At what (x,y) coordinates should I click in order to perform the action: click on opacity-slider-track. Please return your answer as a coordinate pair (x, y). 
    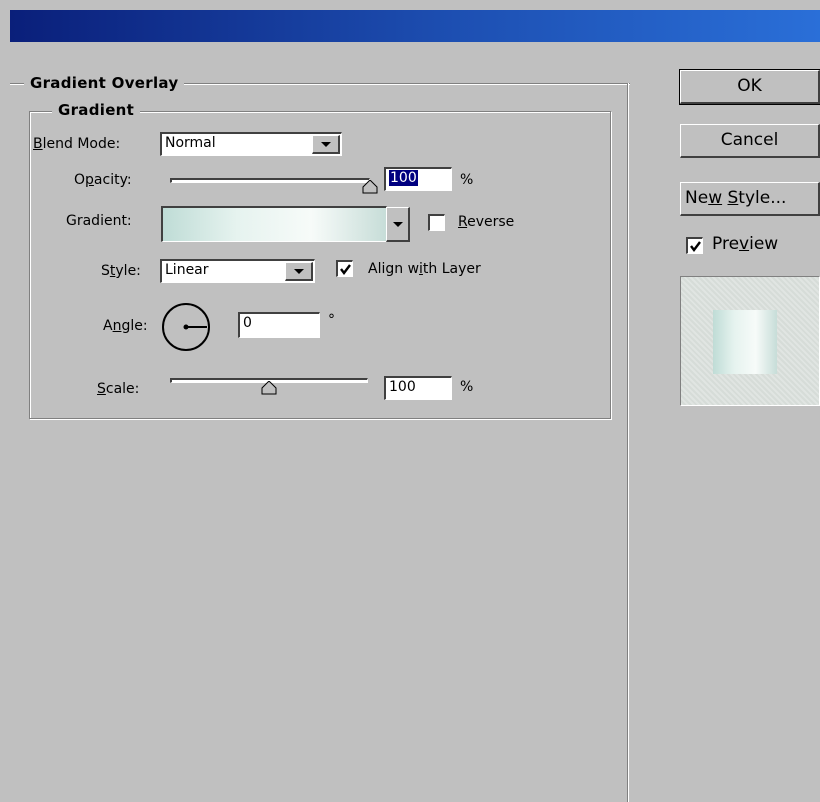
    Looking at the image, I should click on (270, 180).